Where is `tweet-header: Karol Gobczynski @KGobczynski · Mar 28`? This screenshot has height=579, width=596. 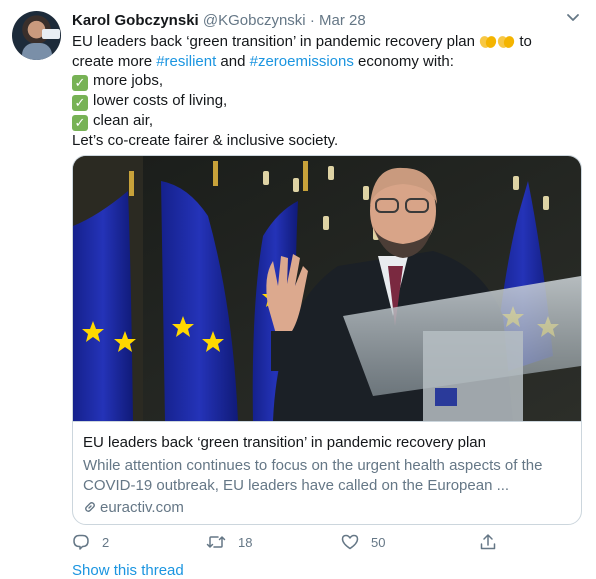
tweet-header: Karol Gobczynski @KGobczynski · Mar 28 is located at coordinates (219, 21).